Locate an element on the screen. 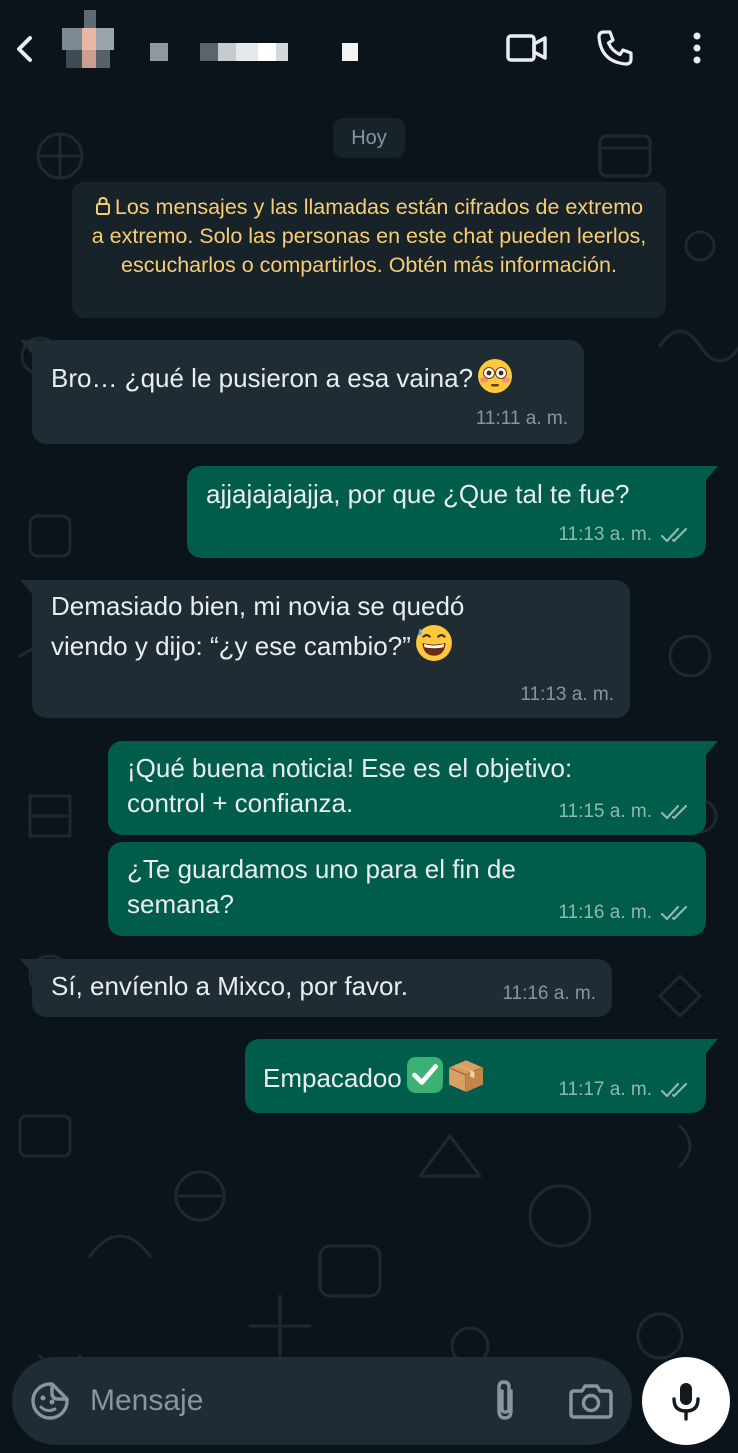 This screenshot has width=738, height=1453. contact-avatar is located at coordinates (92, 40).